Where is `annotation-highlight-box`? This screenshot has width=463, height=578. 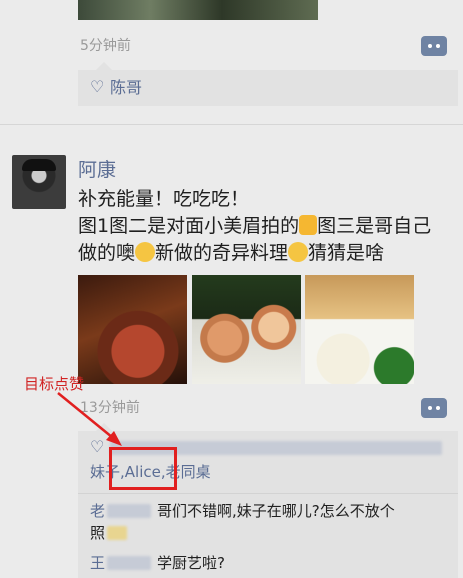
annotation-highlight-box is located at coordinates (143, 468).